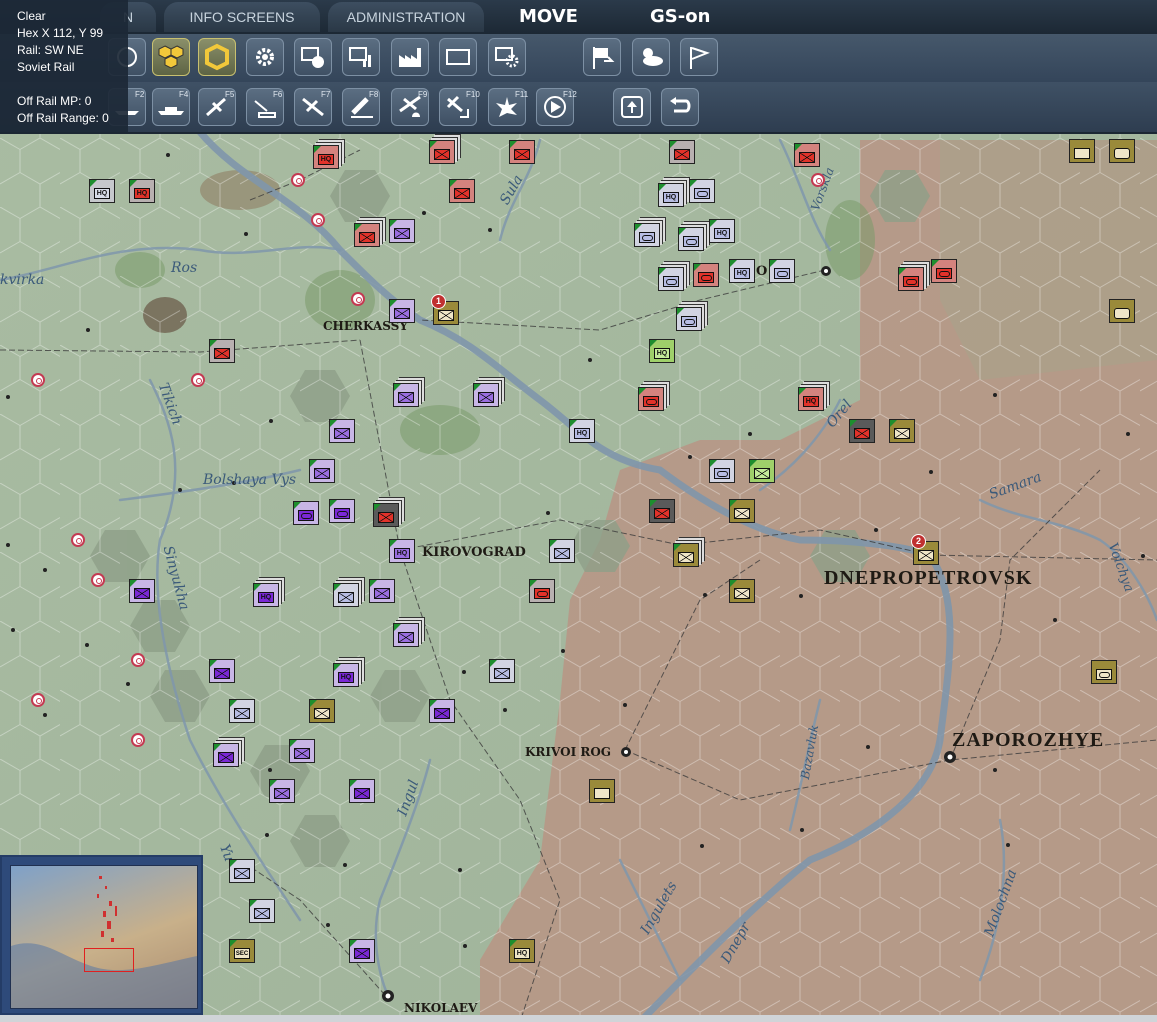 This screenshot has width=1157, height=1022. I want to click on gear-box-icon, so click(507, 57).